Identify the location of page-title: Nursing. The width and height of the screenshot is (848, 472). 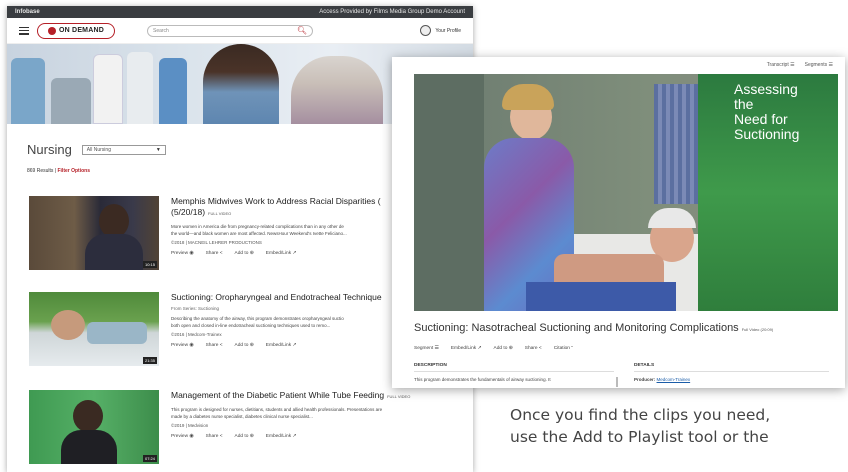
(49, 149).